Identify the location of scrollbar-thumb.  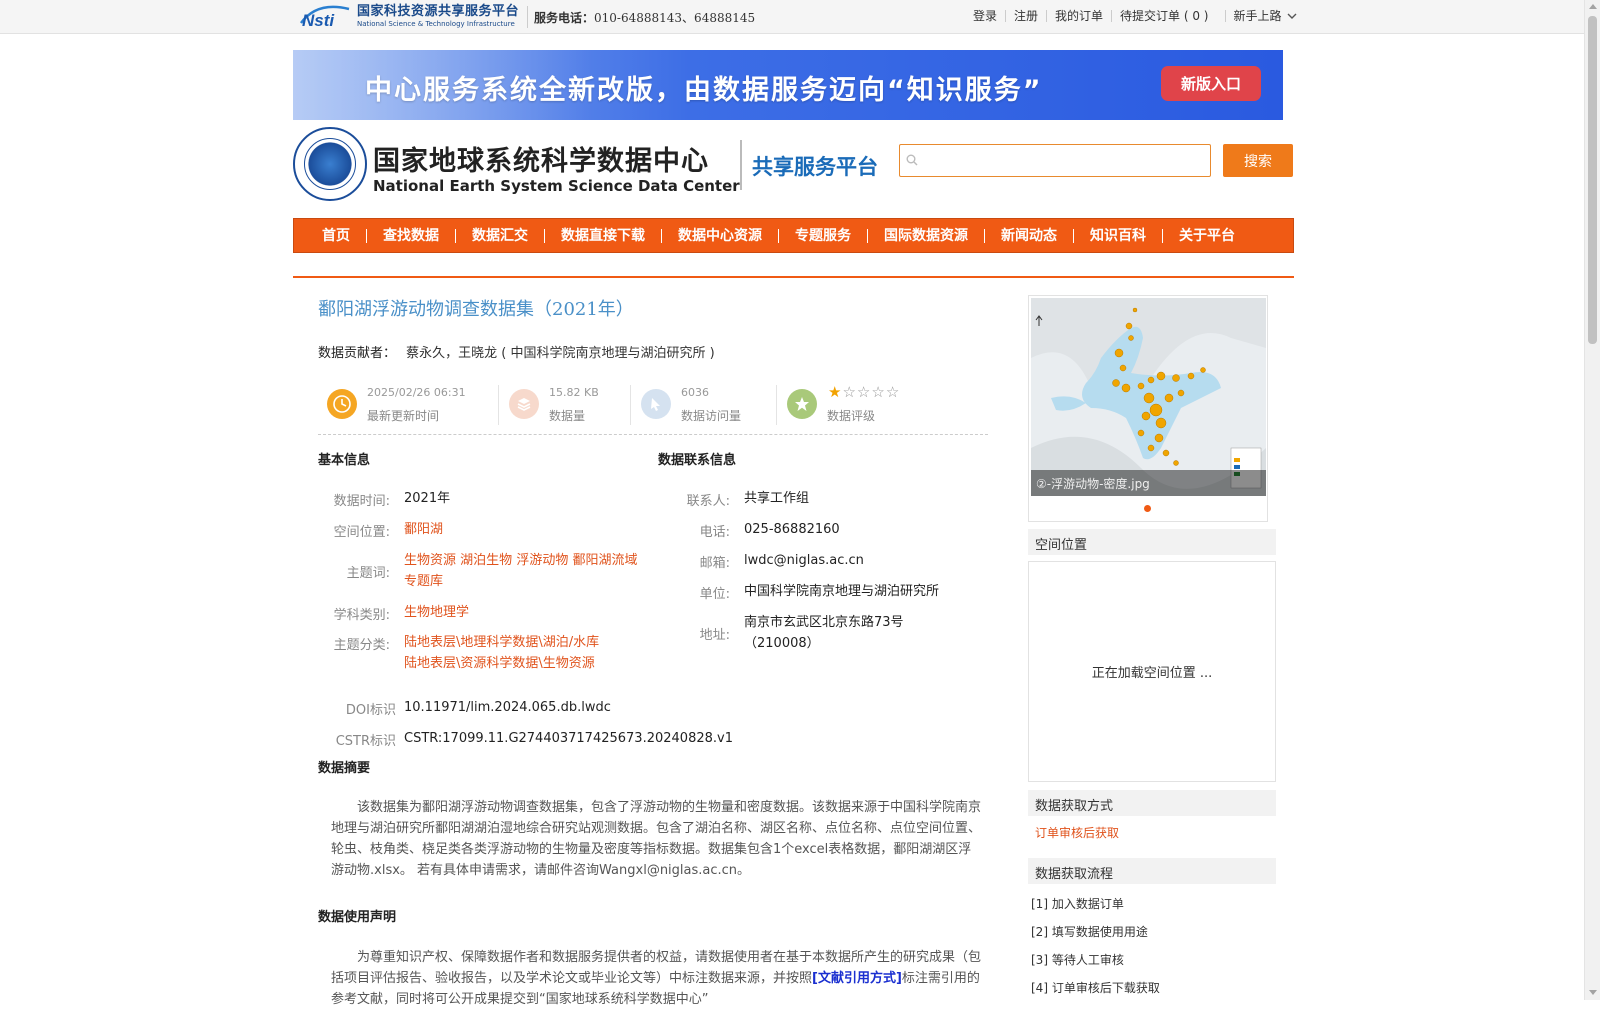
(1592, 180).